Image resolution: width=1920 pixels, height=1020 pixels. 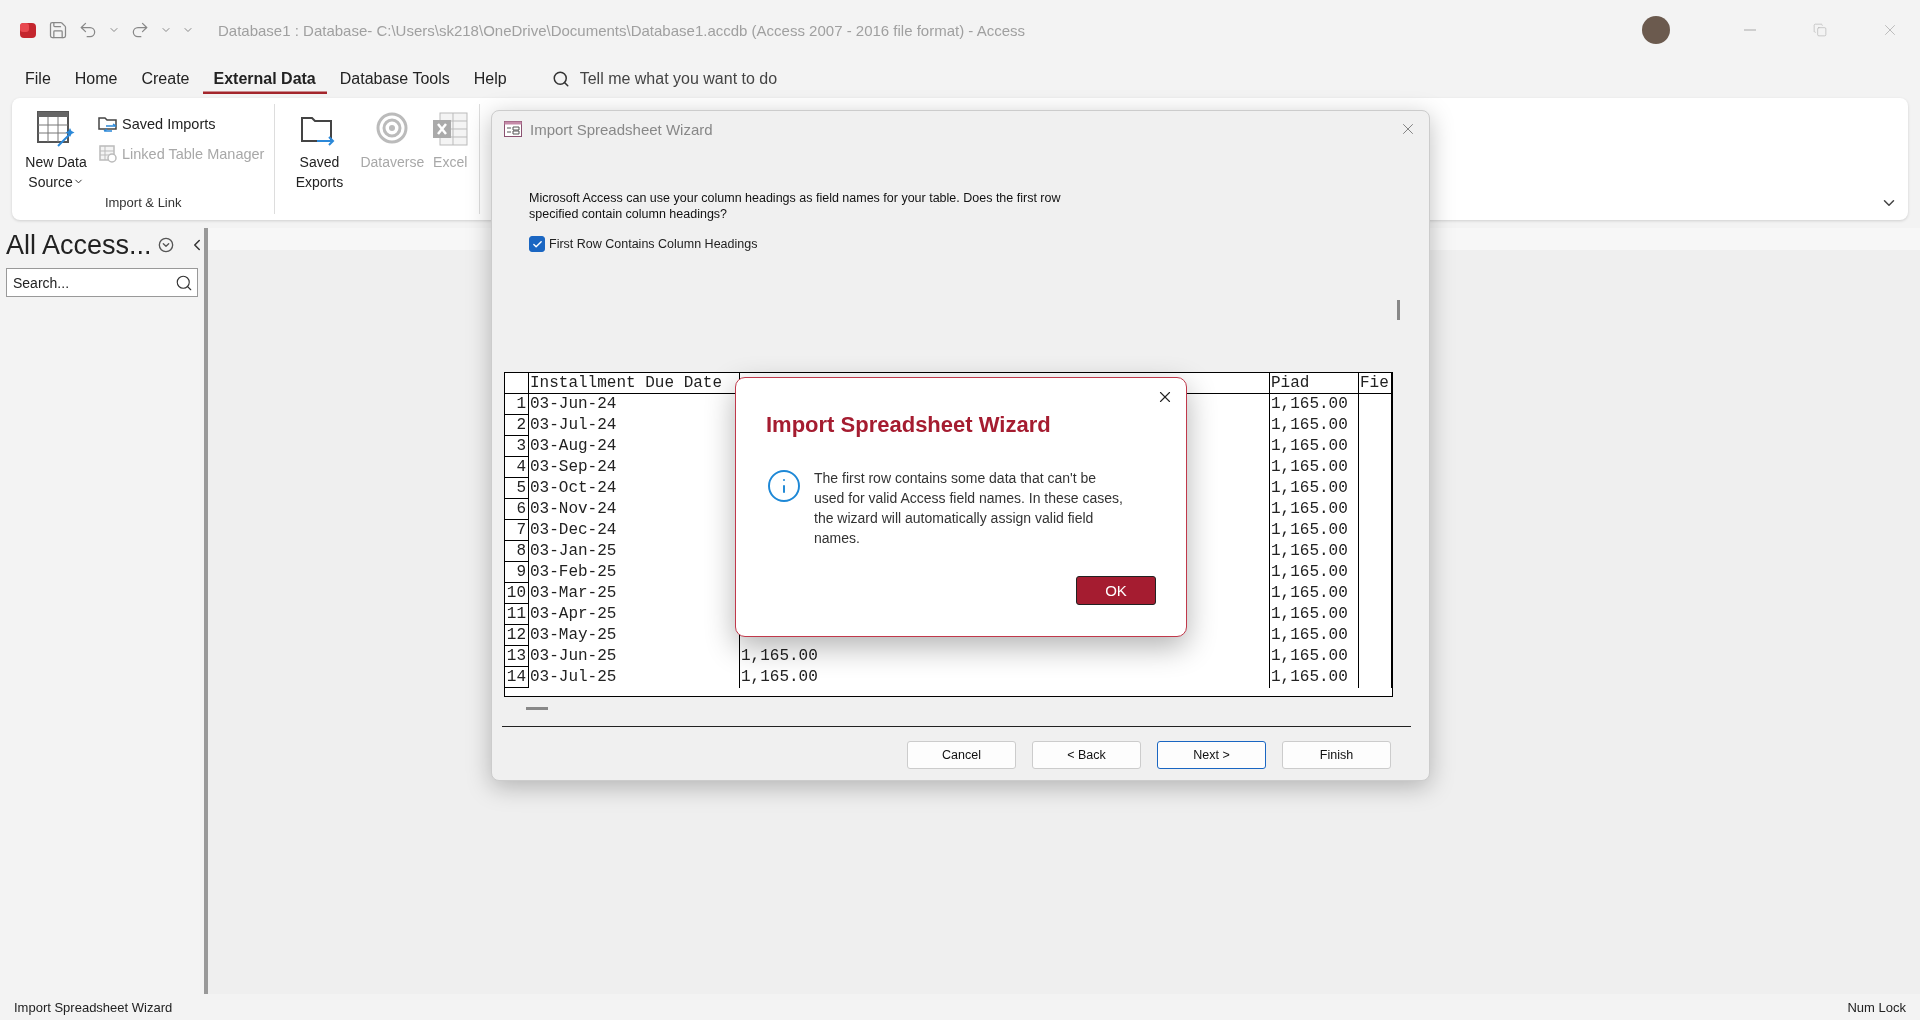 I want to click on undo-icon, so click(x=88, y=30).